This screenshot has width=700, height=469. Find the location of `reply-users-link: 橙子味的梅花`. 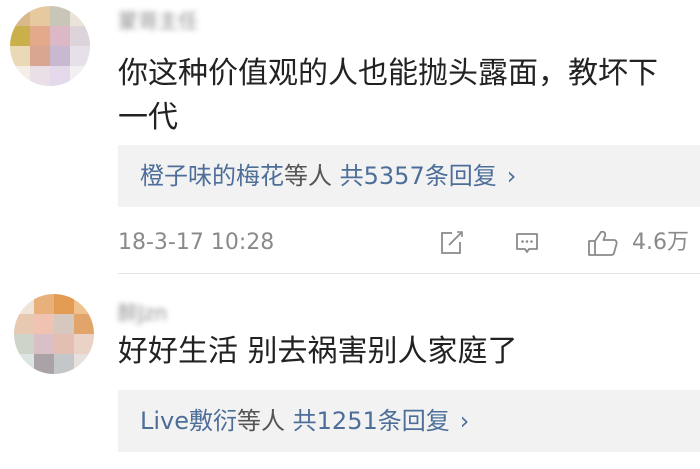

reply-users-link: 橙子味的梅花 is located at coordinates (212, 176).